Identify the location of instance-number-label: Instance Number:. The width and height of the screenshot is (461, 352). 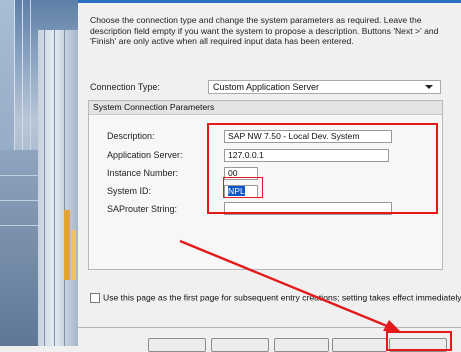
(143, 173).